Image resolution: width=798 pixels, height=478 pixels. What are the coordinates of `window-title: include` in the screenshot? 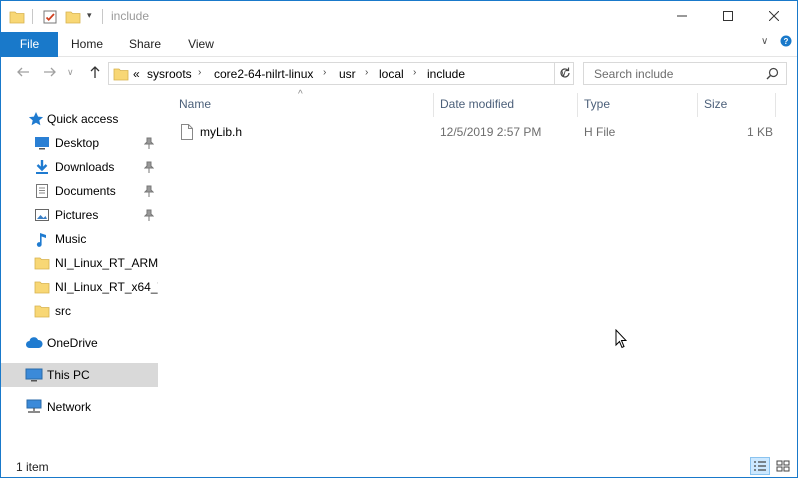 It's located at (130, 16).